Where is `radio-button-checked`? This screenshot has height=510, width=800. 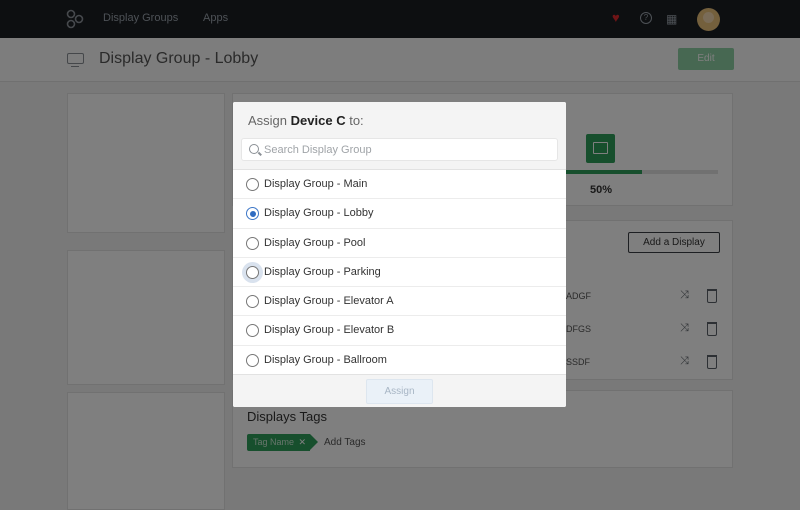
radio-button-checked is located at coordinates (252, 214).